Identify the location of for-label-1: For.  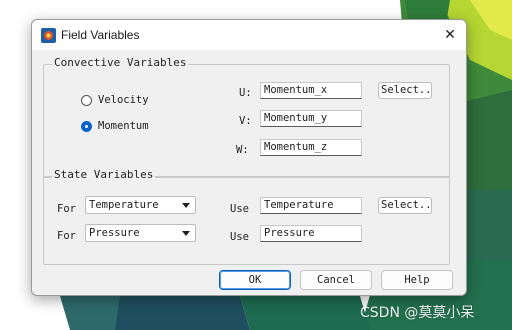
(66, 209).